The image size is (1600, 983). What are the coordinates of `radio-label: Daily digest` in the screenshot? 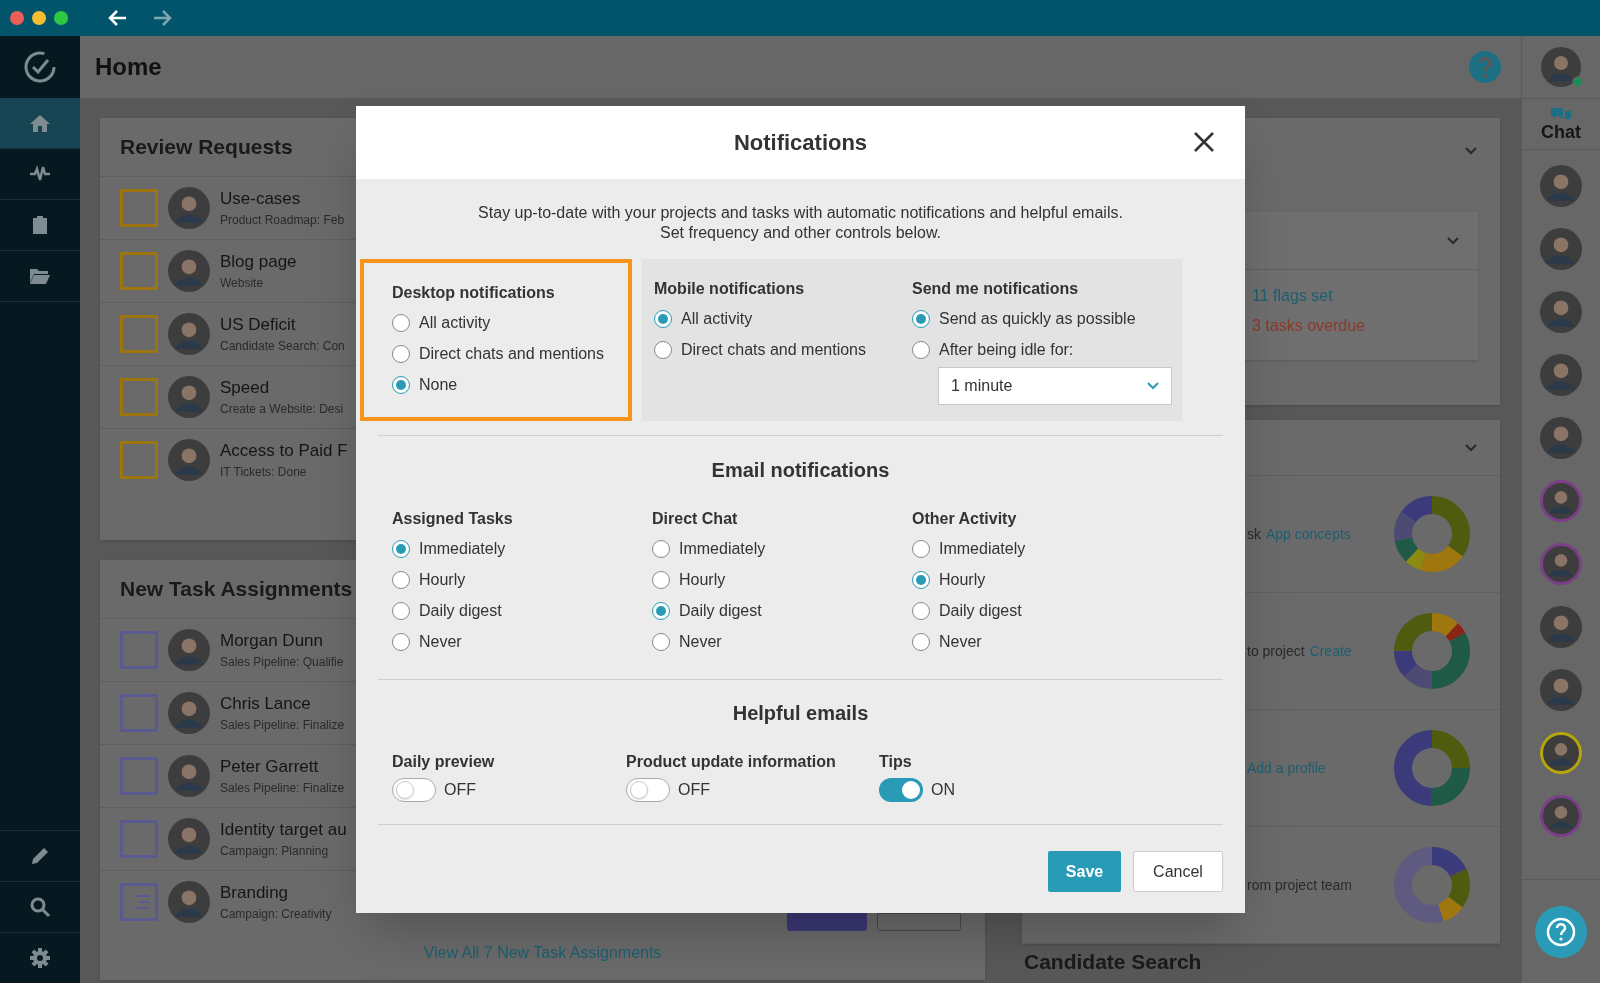 It's located at (980, 610).